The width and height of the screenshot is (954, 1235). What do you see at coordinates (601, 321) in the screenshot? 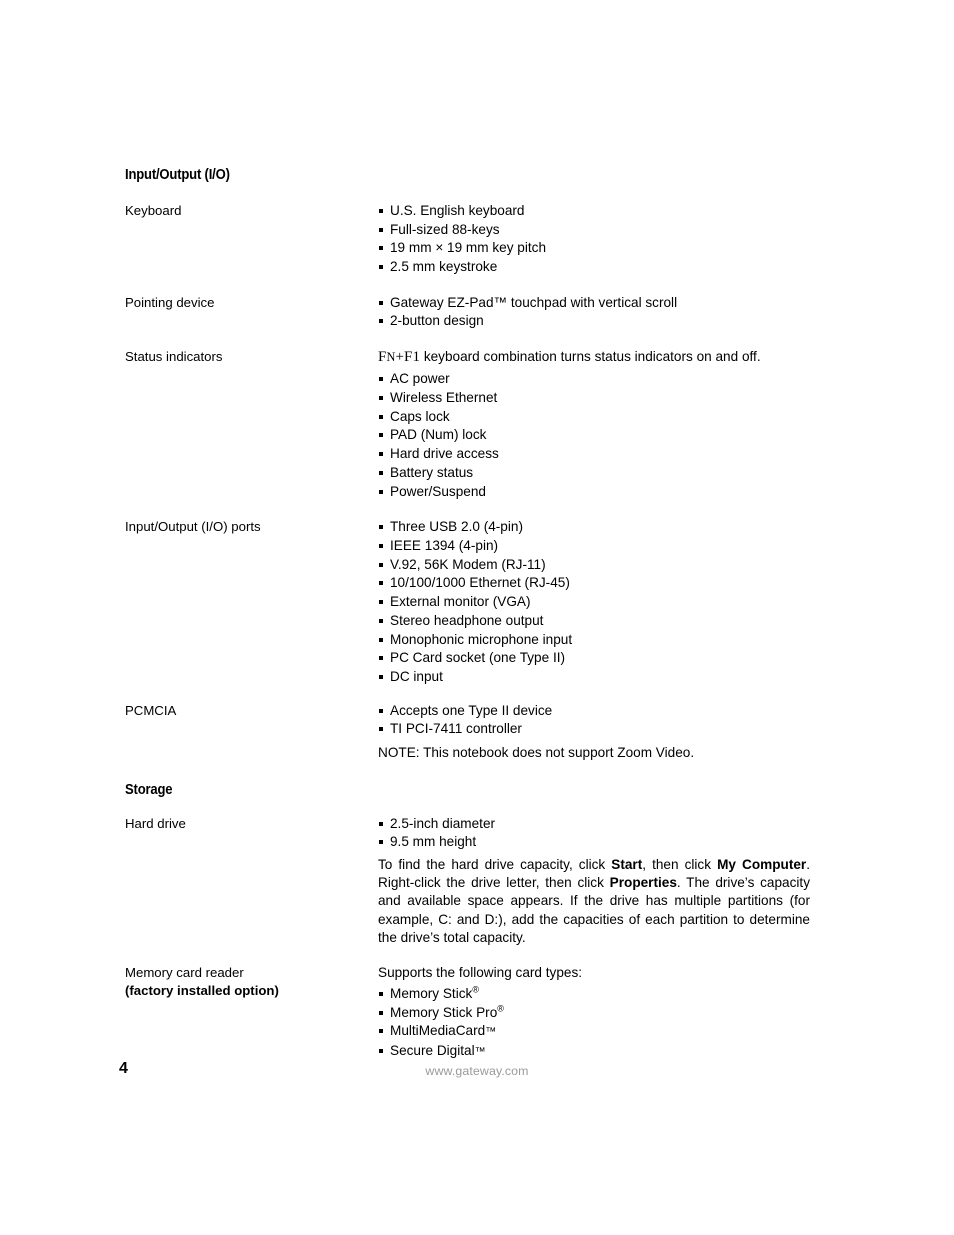
I see `list-item: 2-button design` at bounding box center [601, 321].